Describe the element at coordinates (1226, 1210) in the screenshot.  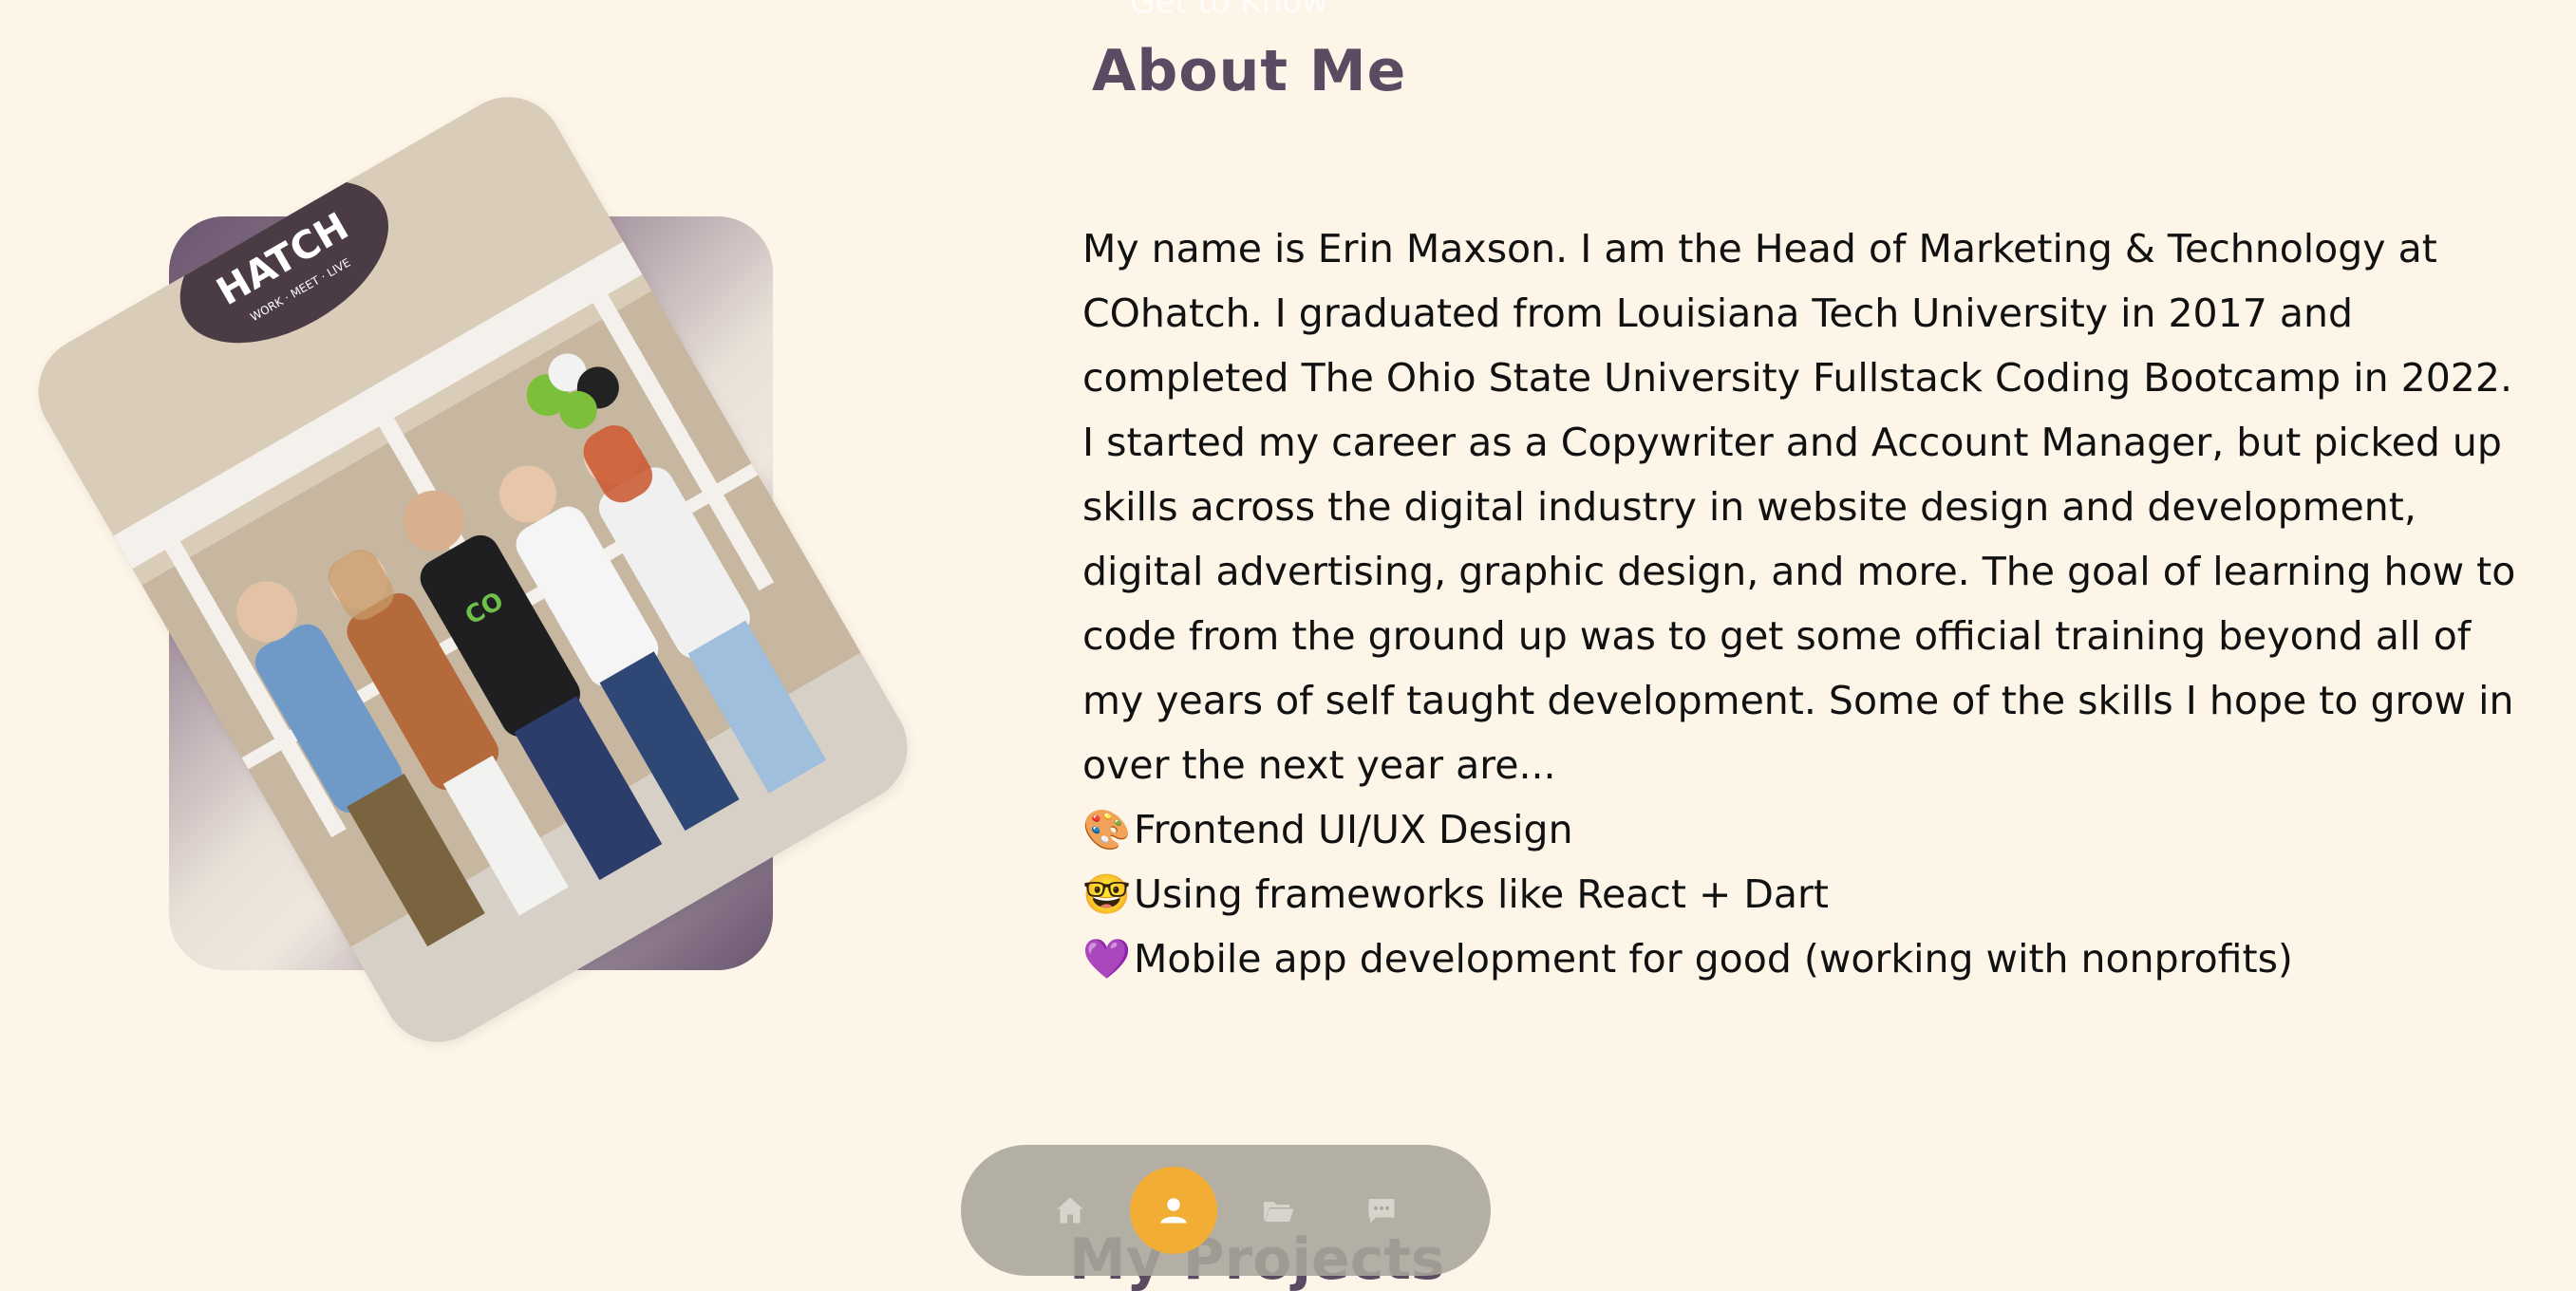
I see `bottom-nav` at that location.